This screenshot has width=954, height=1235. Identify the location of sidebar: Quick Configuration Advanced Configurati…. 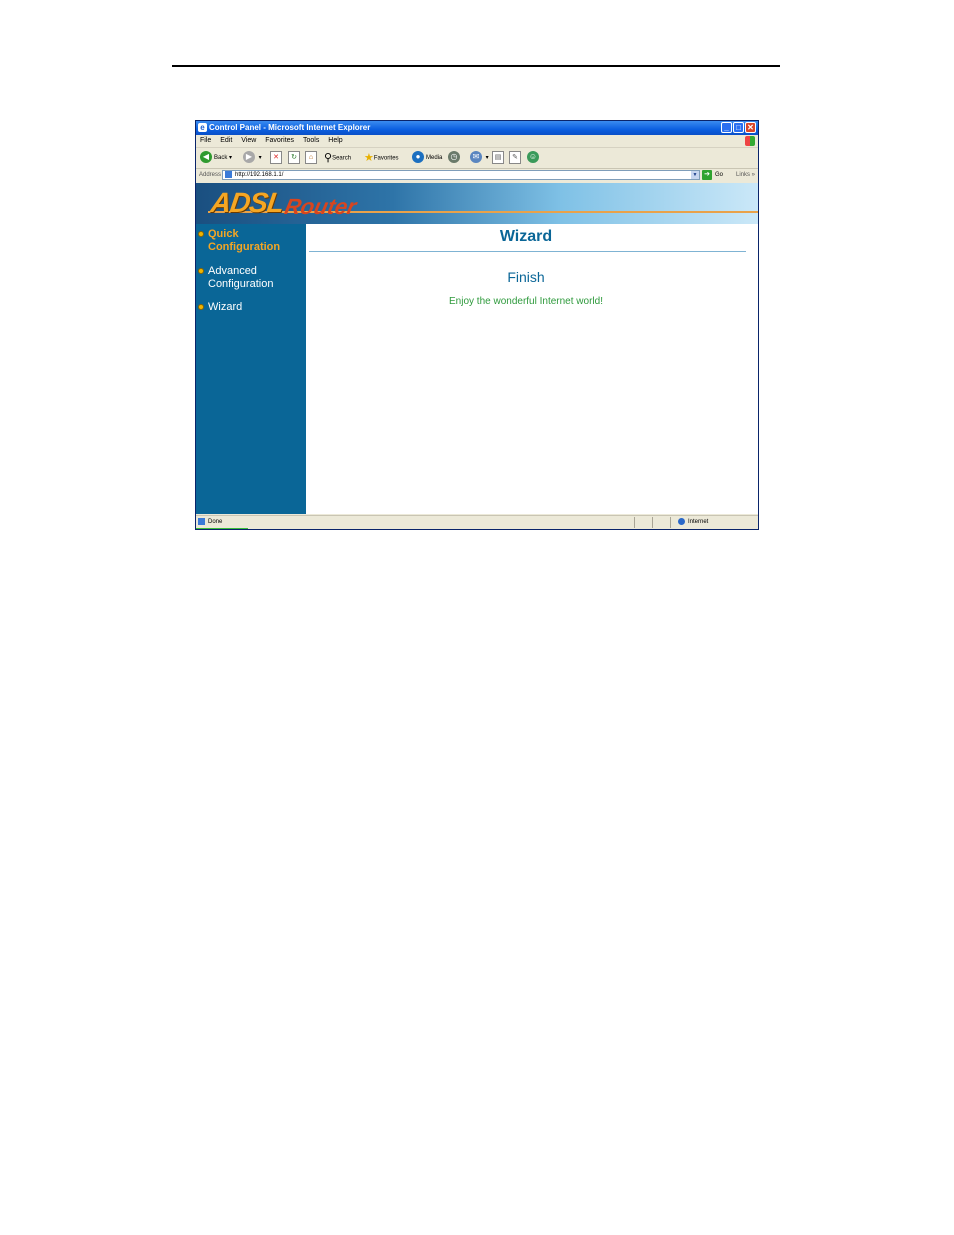
(251, 369).